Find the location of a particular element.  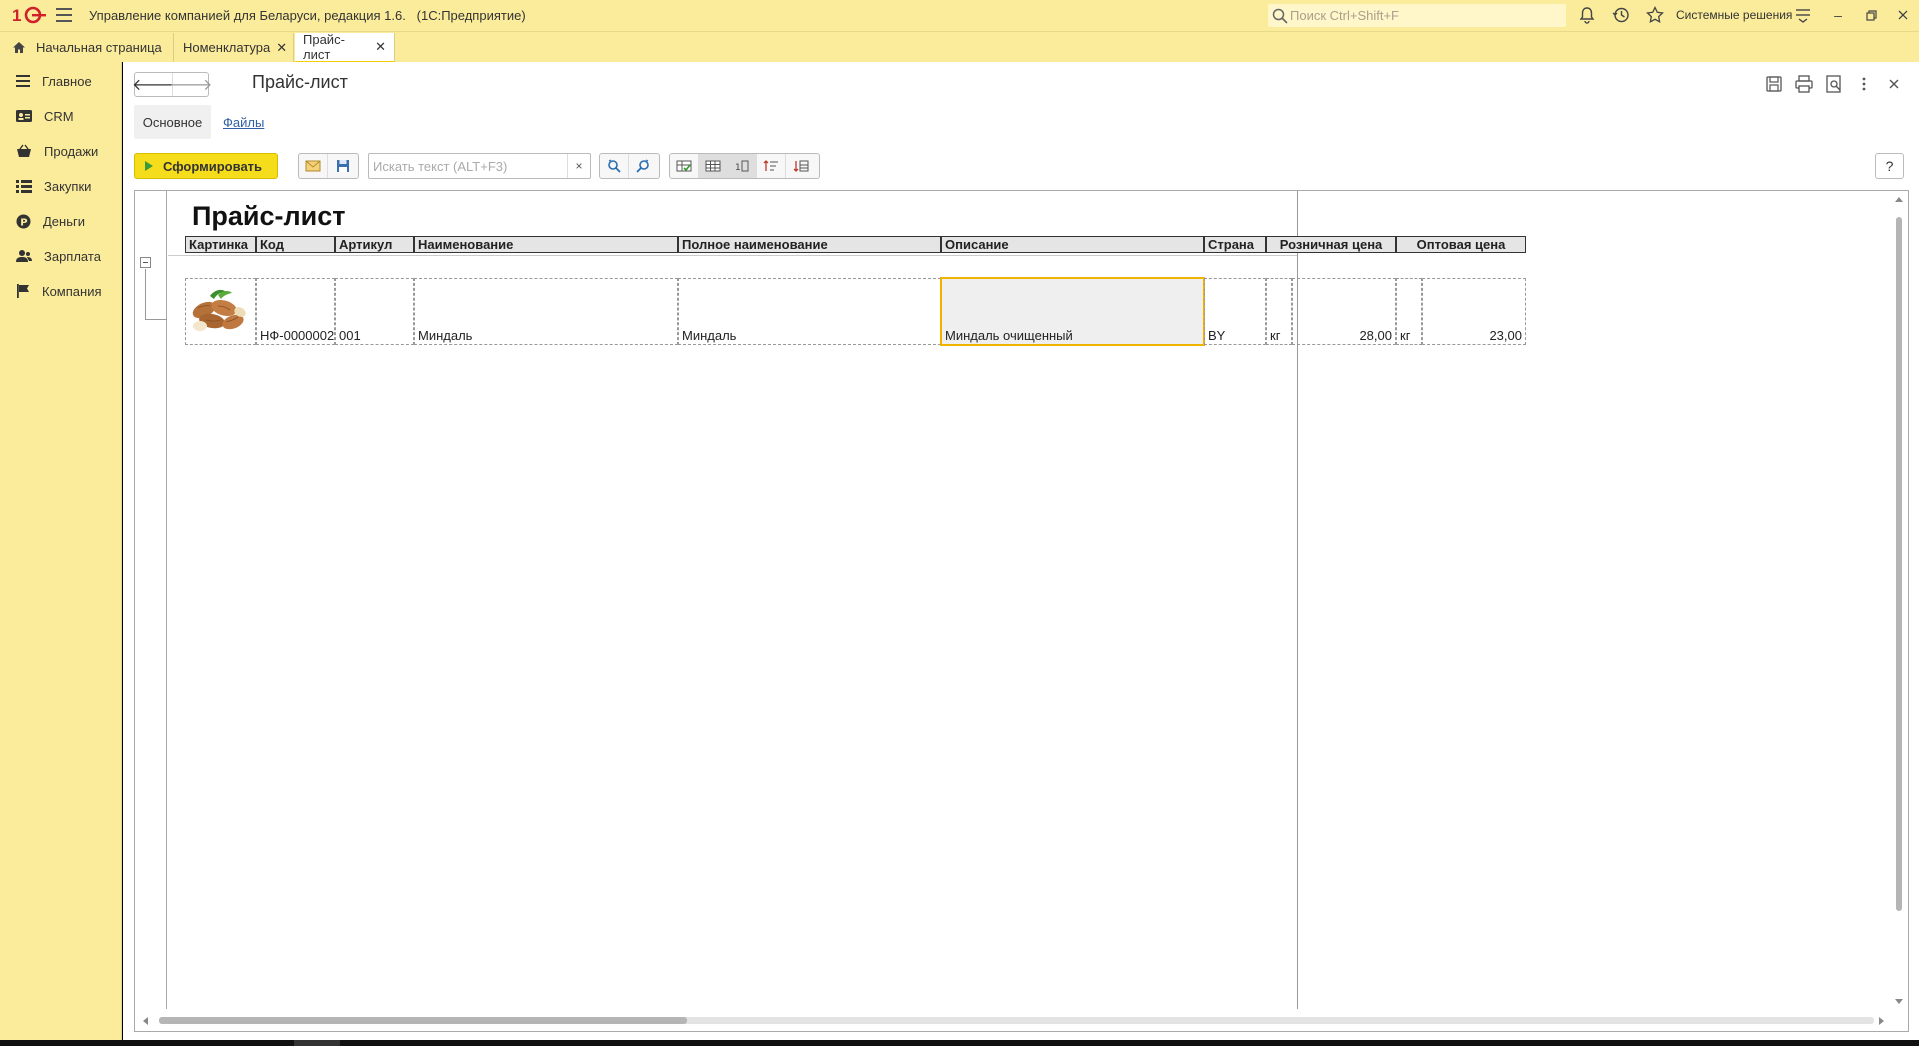

vertical-scrollbar is located at coordinates (1898, 600).